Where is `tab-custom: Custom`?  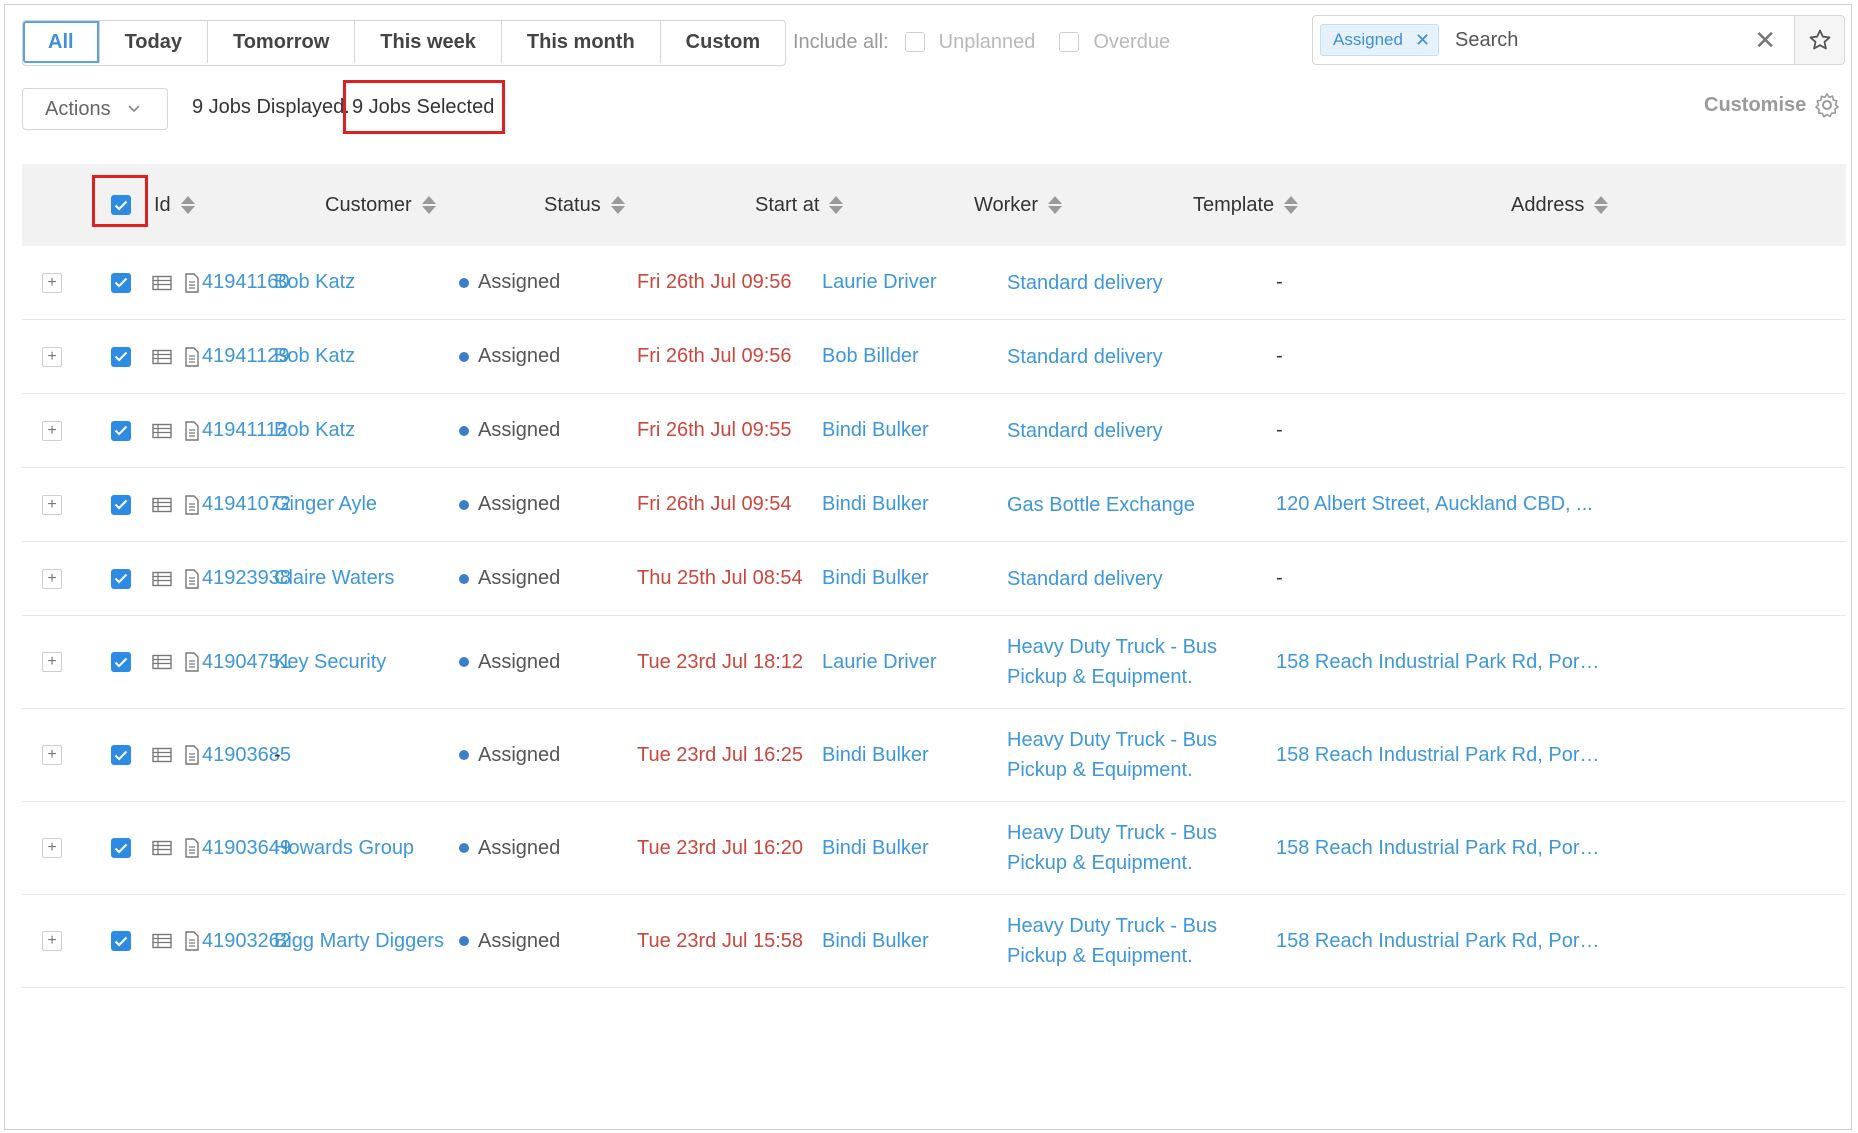 tab-custom: Custom is located at coordinates (723, 42).